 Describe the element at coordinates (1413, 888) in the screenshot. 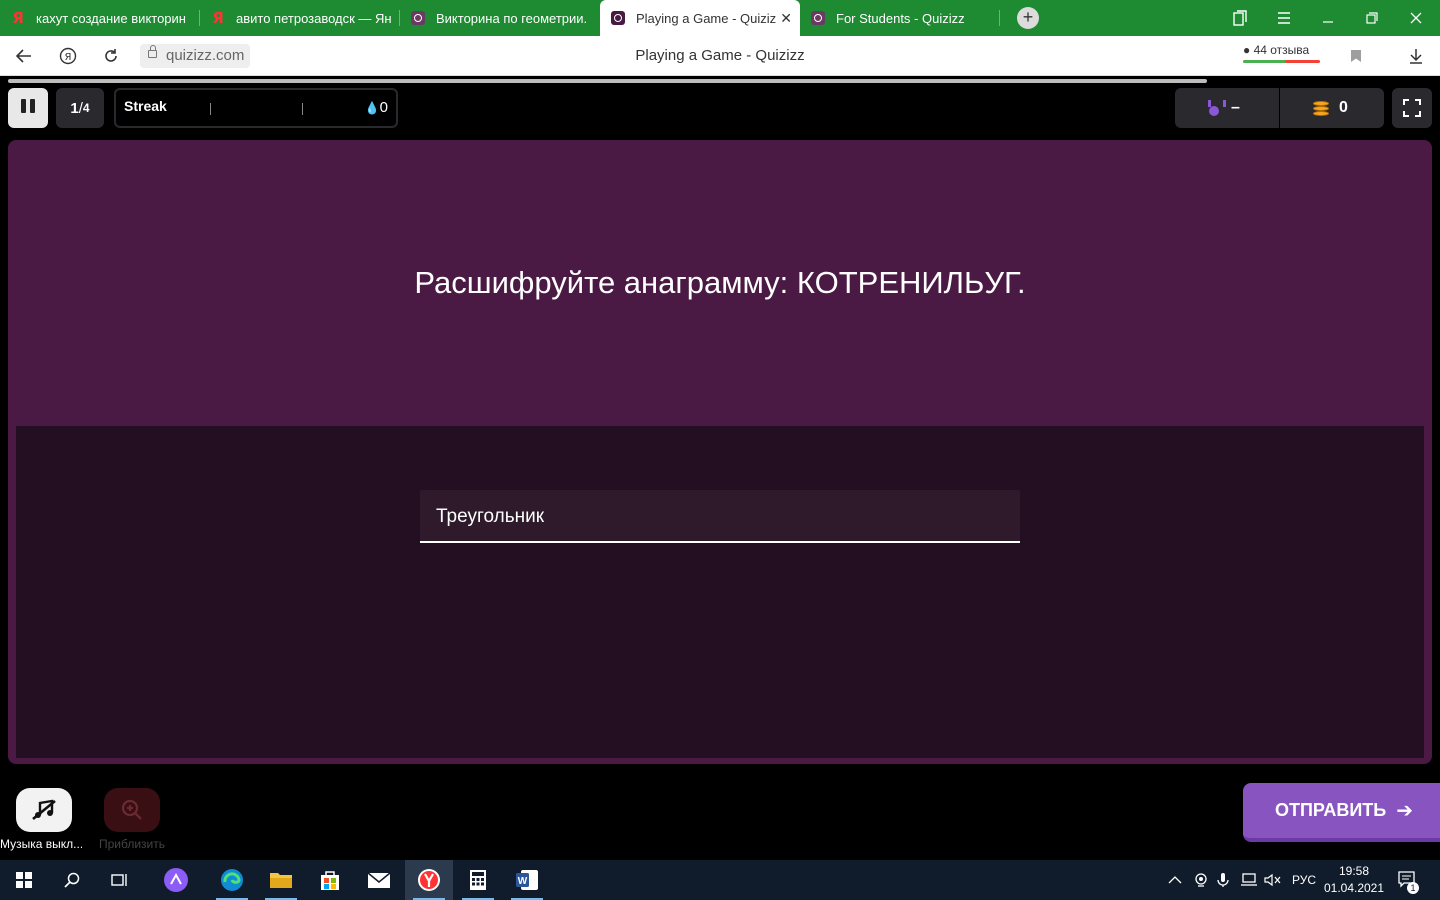

I see `notification-count: 1` at that location.